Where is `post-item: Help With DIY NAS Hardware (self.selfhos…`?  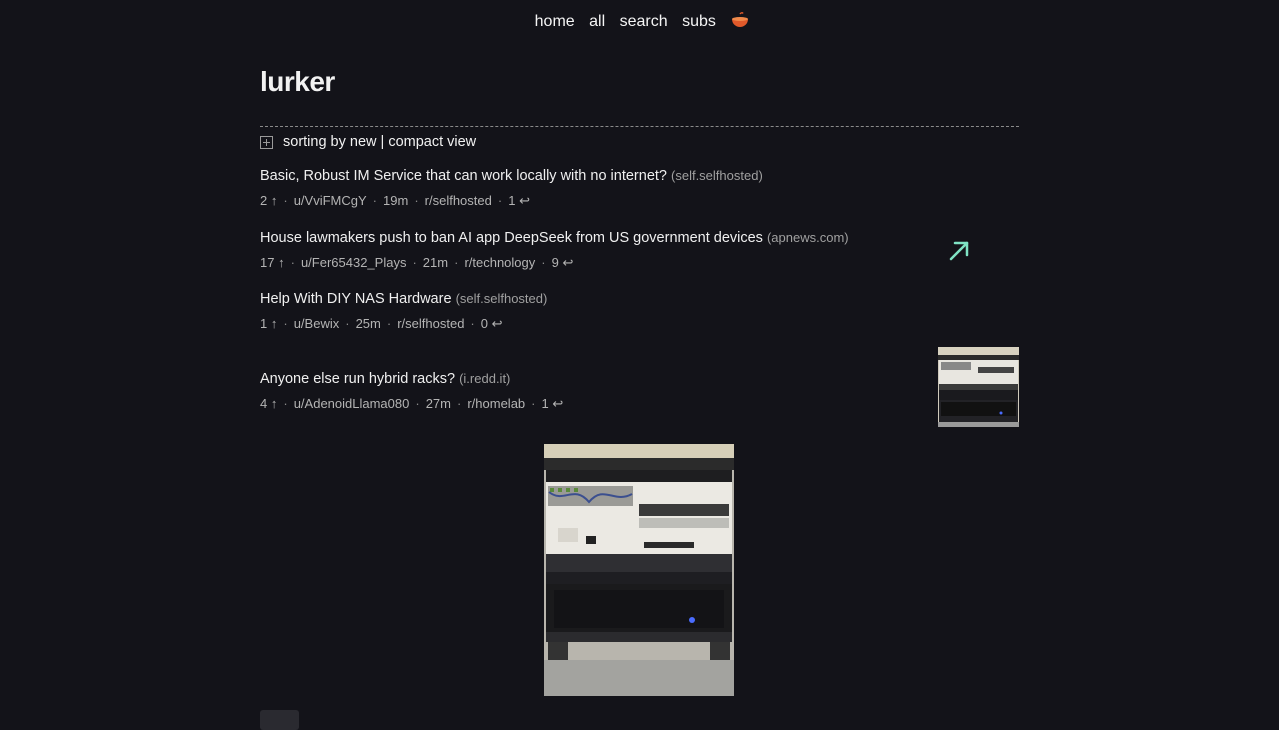 post-item: Help With DIY NAS Hardware (self.selfhos… is located at coordinates (639, 311).